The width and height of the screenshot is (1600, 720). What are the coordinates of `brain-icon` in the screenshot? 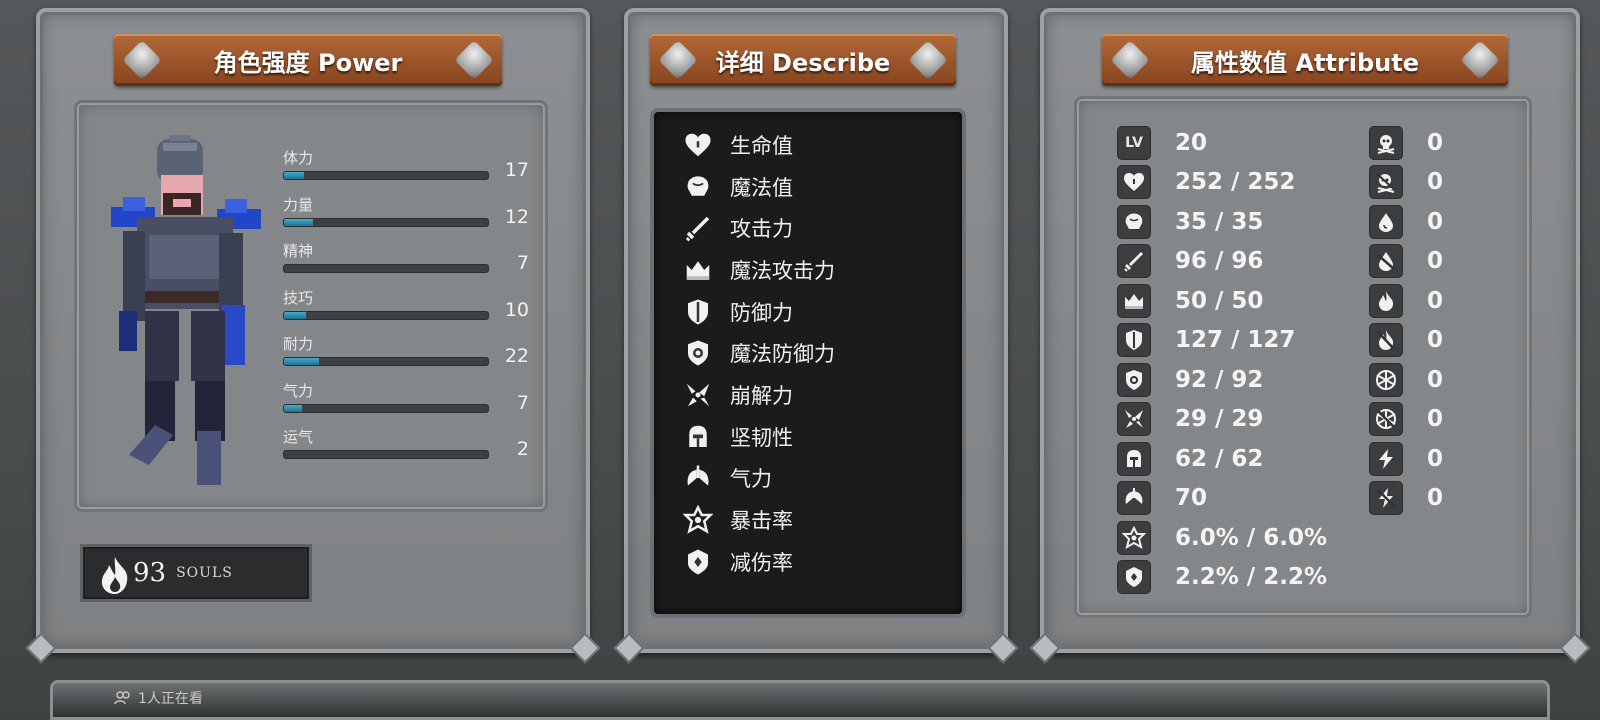 It's located at (1134, 221).